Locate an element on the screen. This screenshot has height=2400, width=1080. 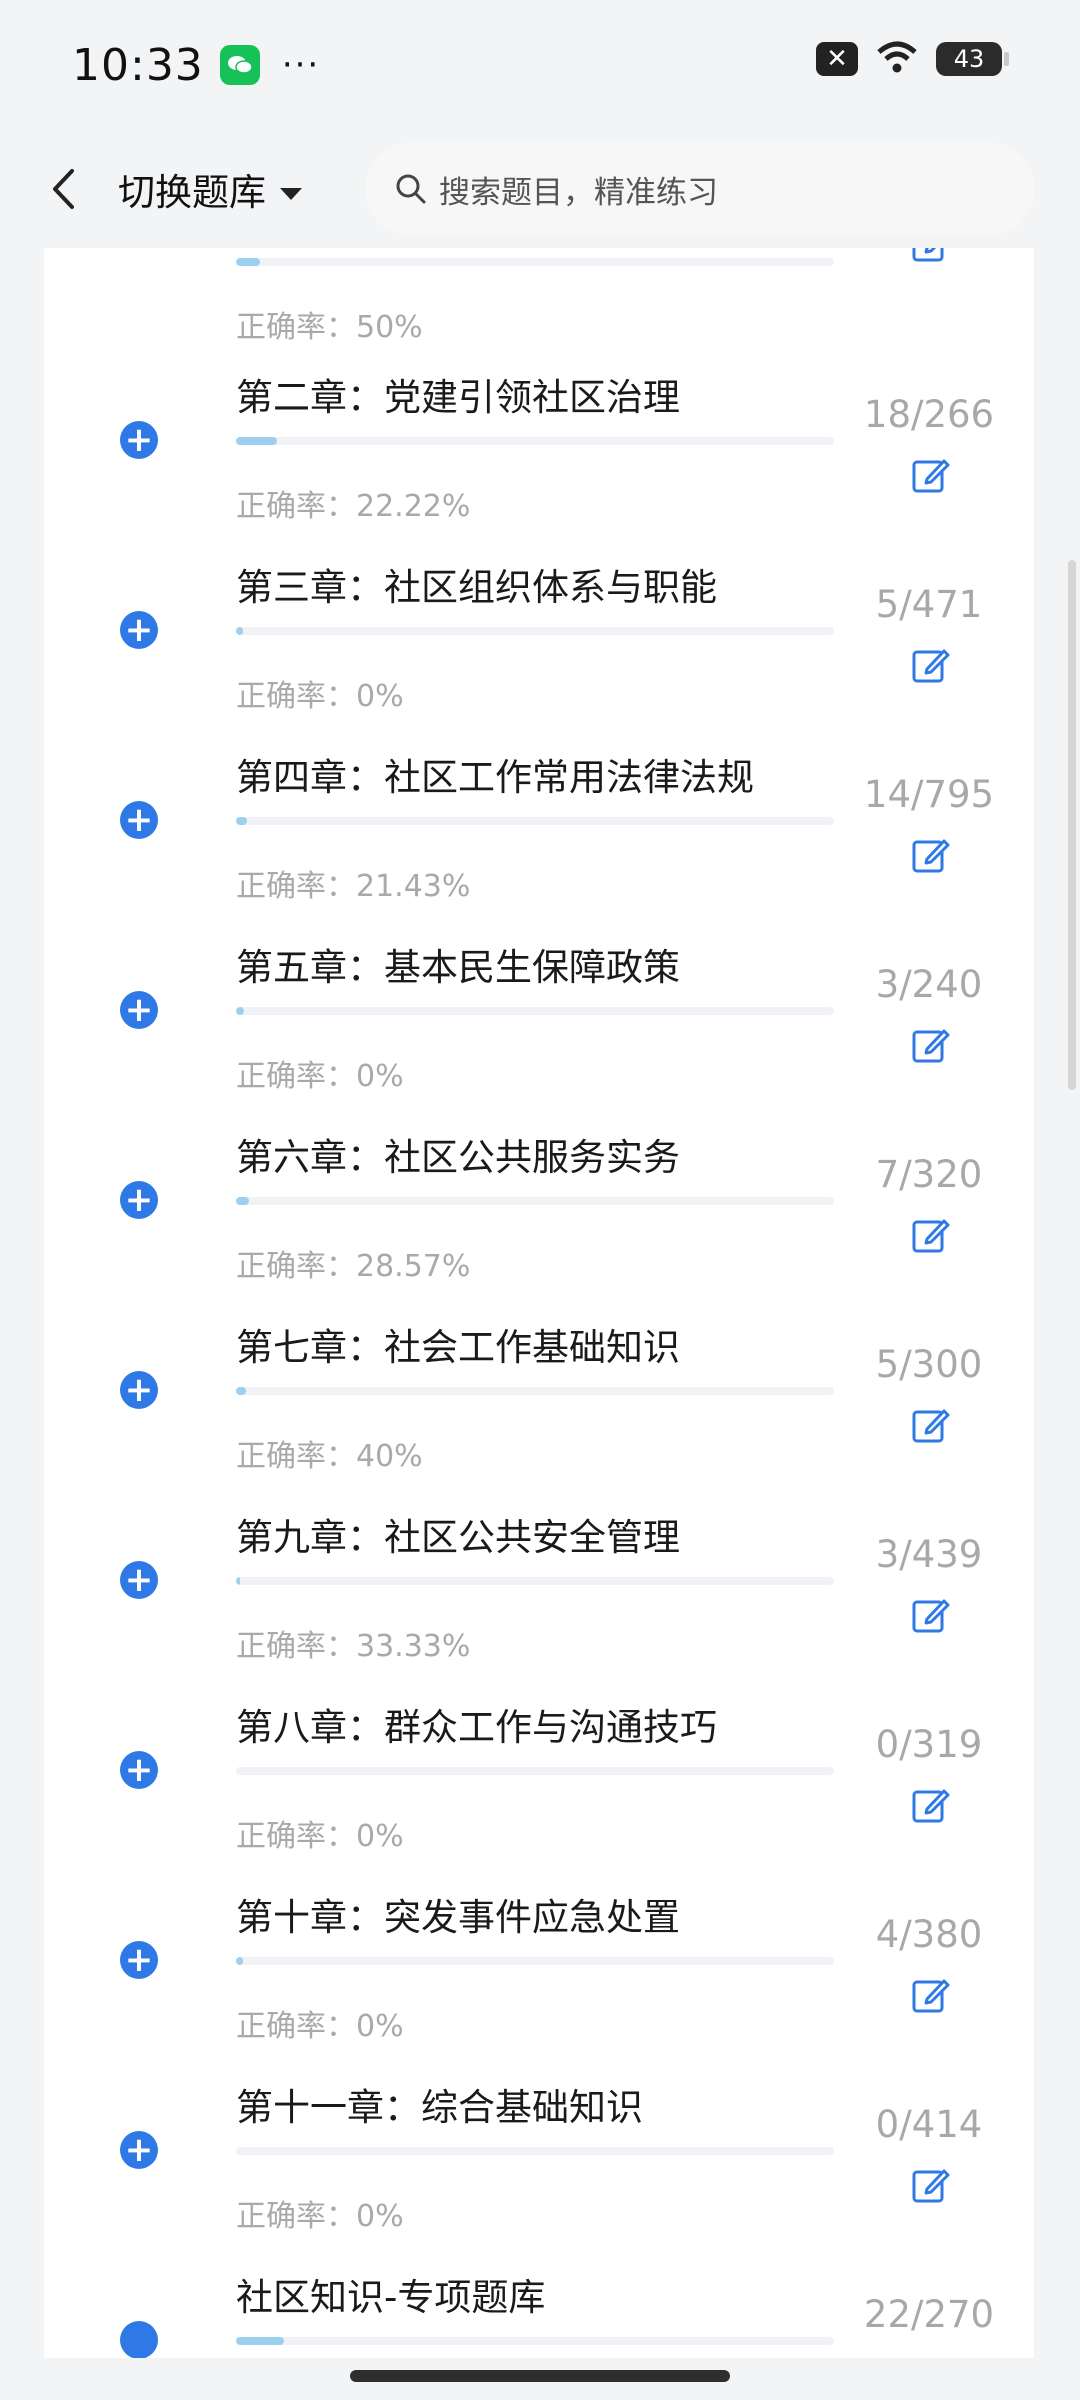
accuracy-text: 正确率：40% is located at coordinates (329, 1453).